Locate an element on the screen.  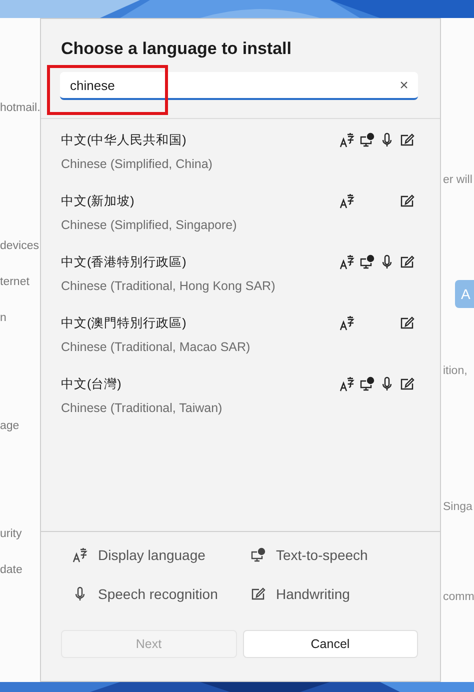
language-name: 中文(新加坡) is located at coordinates (200, 201).